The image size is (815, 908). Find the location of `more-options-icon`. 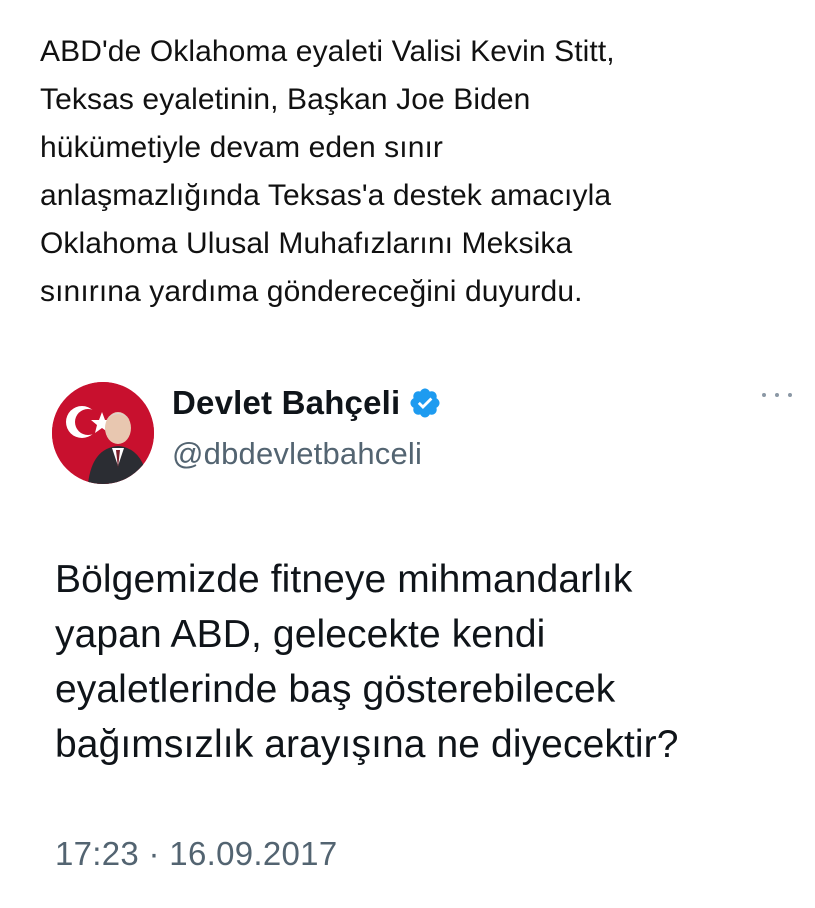

more-options-icon is located at coordinates (777, 395).